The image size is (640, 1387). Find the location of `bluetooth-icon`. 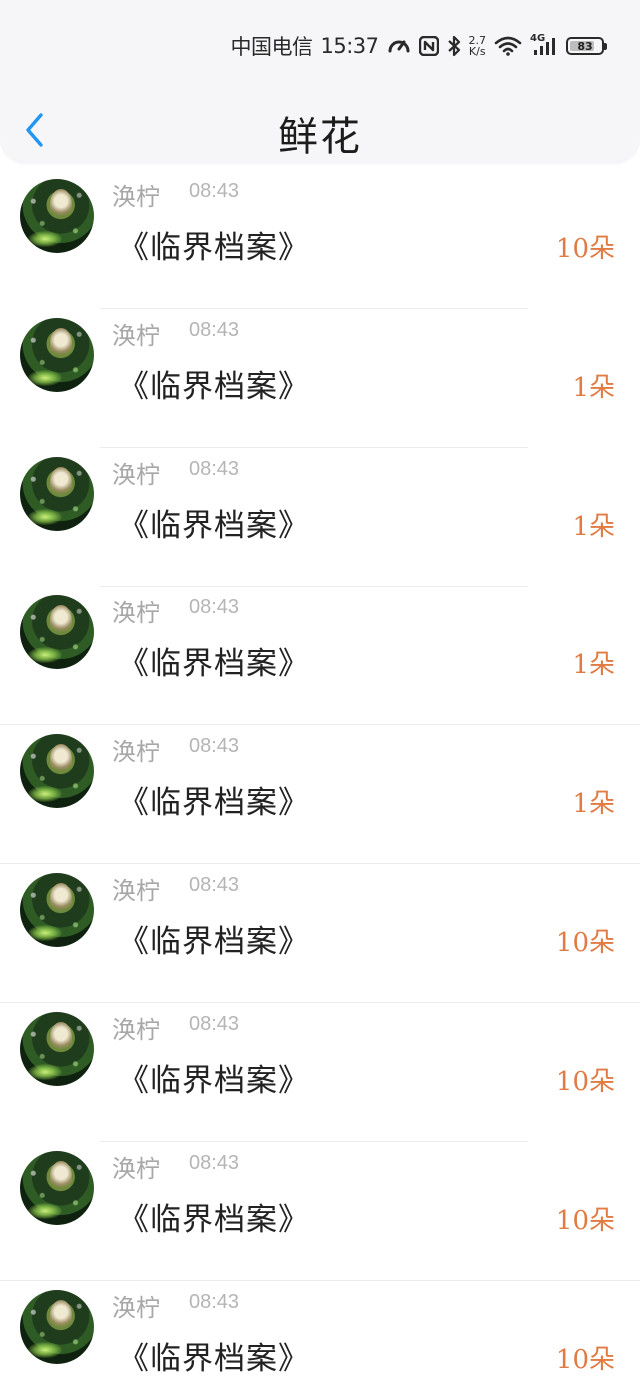

bluetooth-icon is located at coordinates (454, 46).